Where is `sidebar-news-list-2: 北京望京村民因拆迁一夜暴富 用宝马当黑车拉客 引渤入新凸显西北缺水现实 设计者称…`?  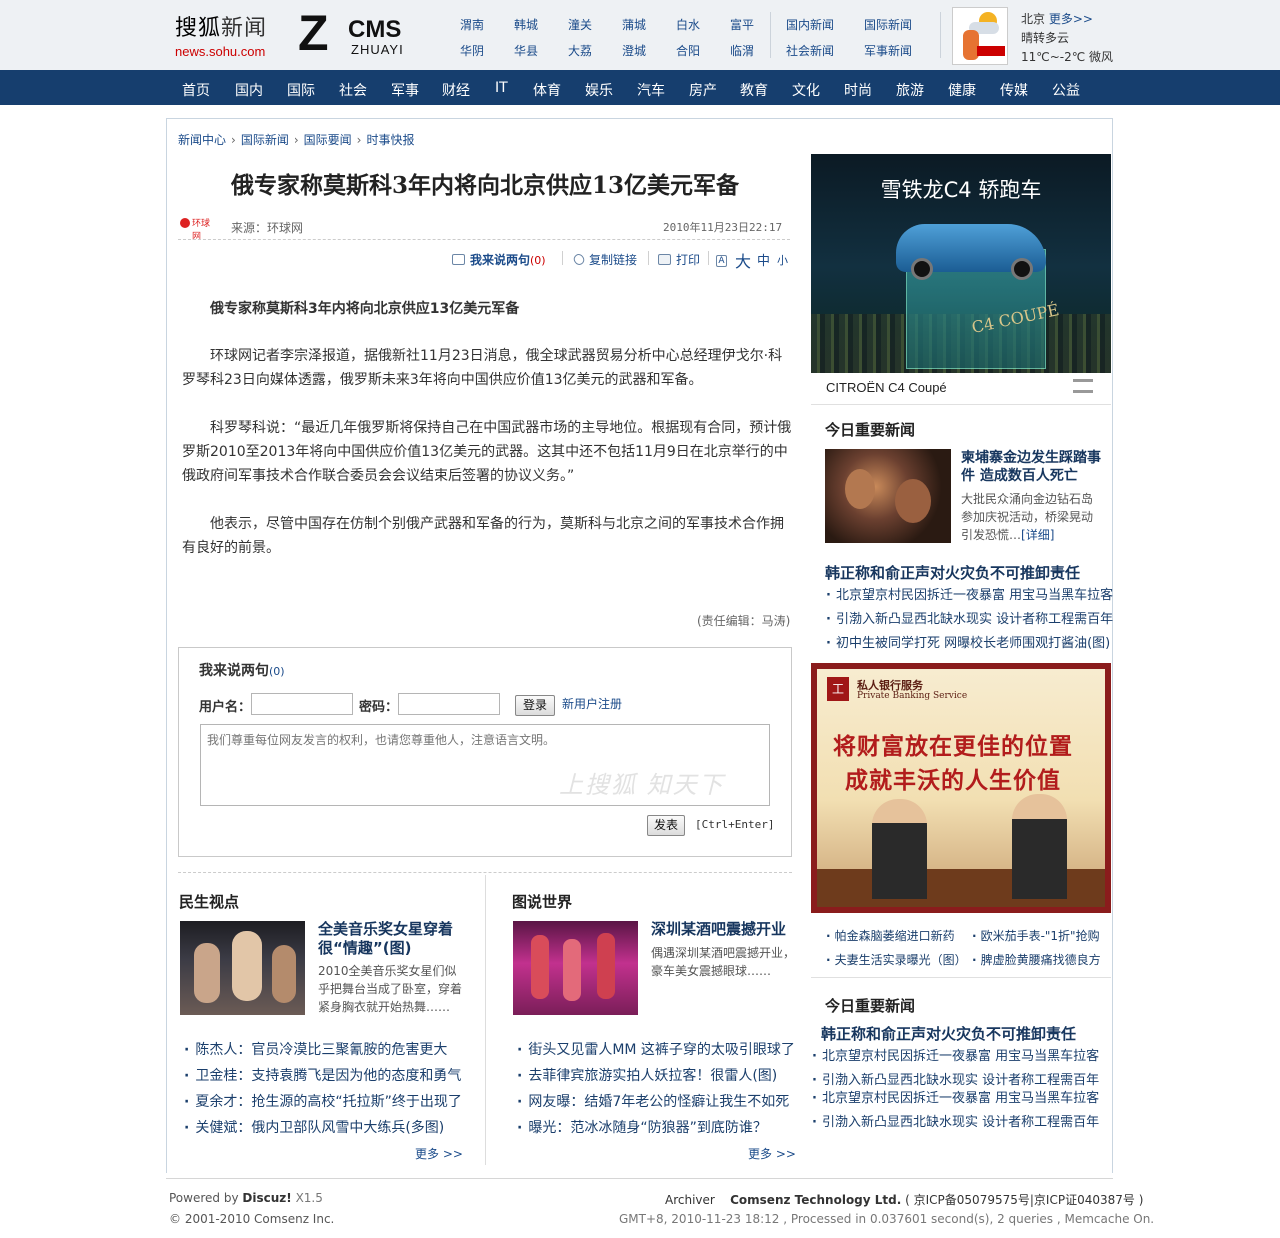
sidebar-news-list-2: 北京望京村民因拆迁一夜暴富 用宝马当黑车拉客 引渤入新凸显西北缺水现实 设计者称… is located at coordinates (955, 1090).